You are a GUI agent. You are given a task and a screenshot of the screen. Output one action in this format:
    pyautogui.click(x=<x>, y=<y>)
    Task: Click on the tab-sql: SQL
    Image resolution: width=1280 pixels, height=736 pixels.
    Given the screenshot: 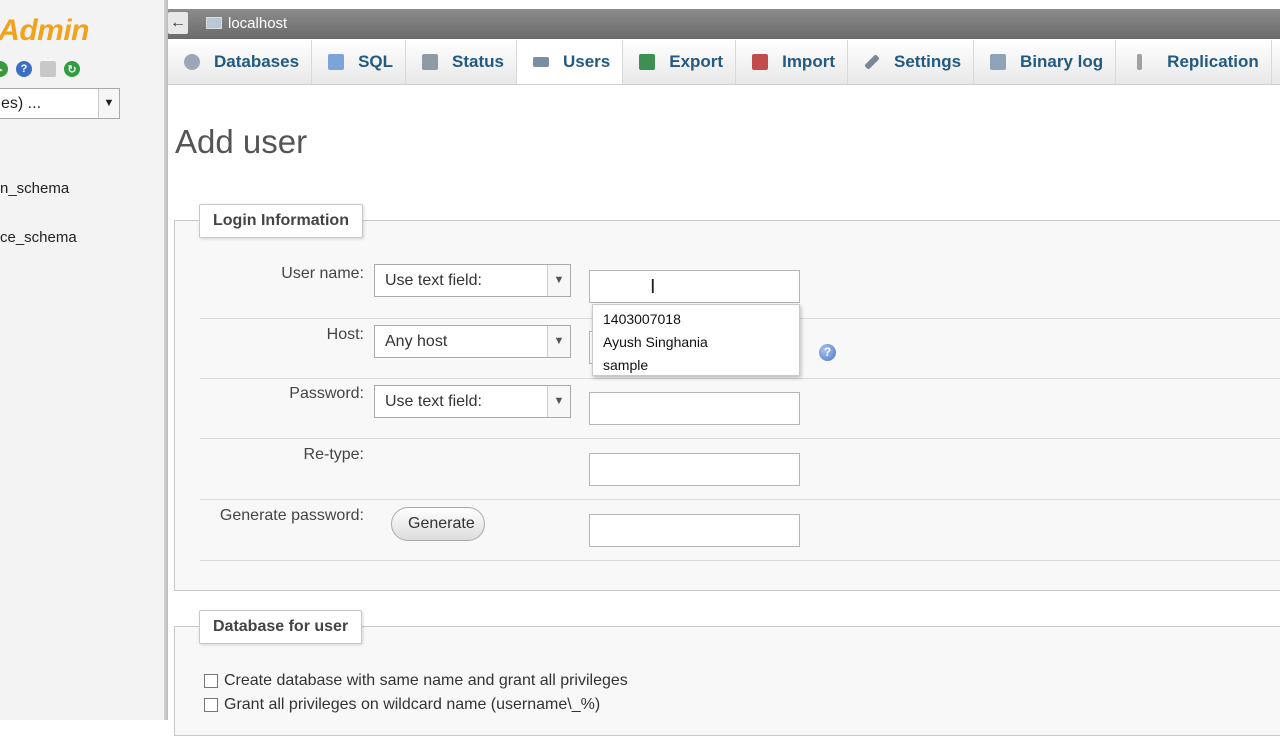 What is the action you would take?
    pyautogui.click(x=359, y=62)
    